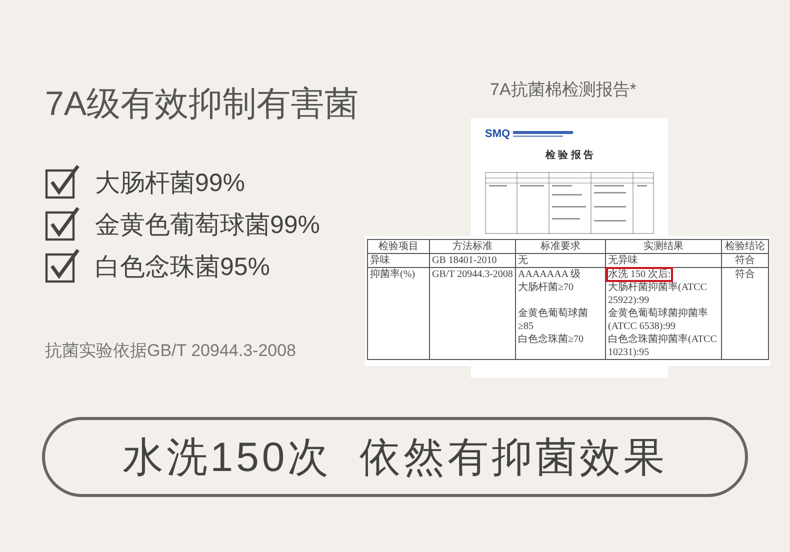 The width and height of the screenshot is (790, 552). What do you see at coordinates (399, 247) in the screenshot?
I see `column-header: 检验项目` at bounding box center [399, 247].